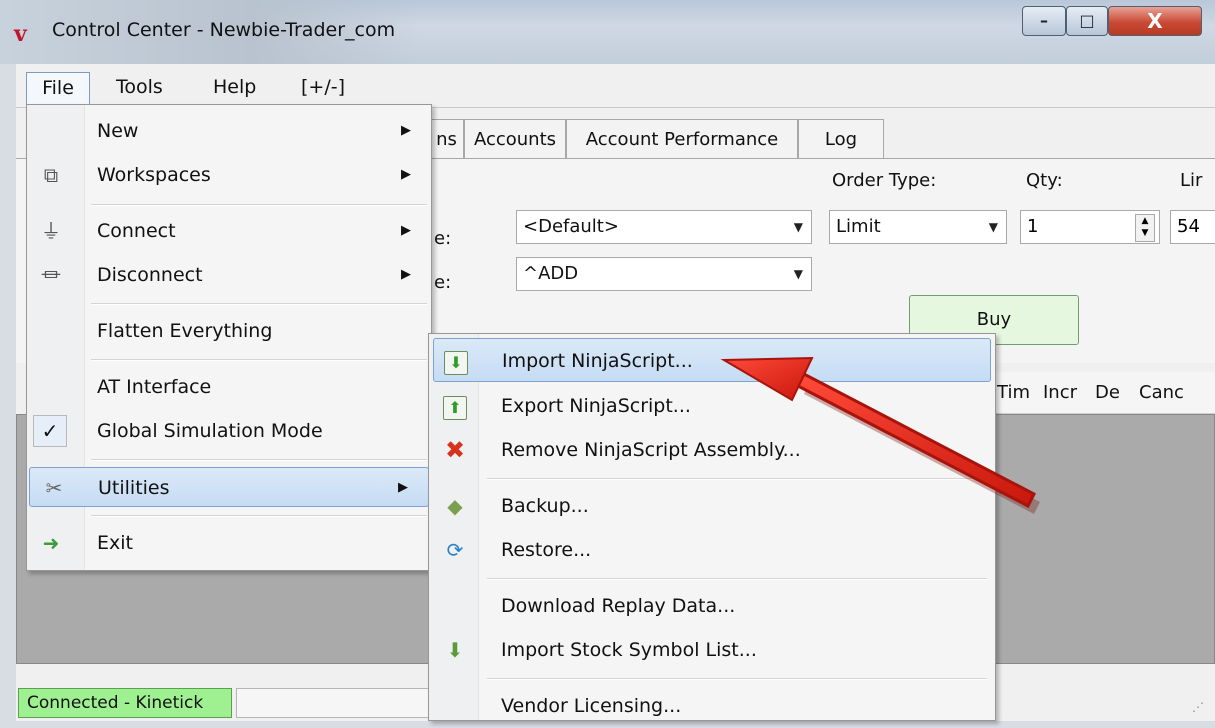  What do you see at coordinates (58, 90) in the screenshot?
I see `menu-file: File` at bounding box center [58, 90].